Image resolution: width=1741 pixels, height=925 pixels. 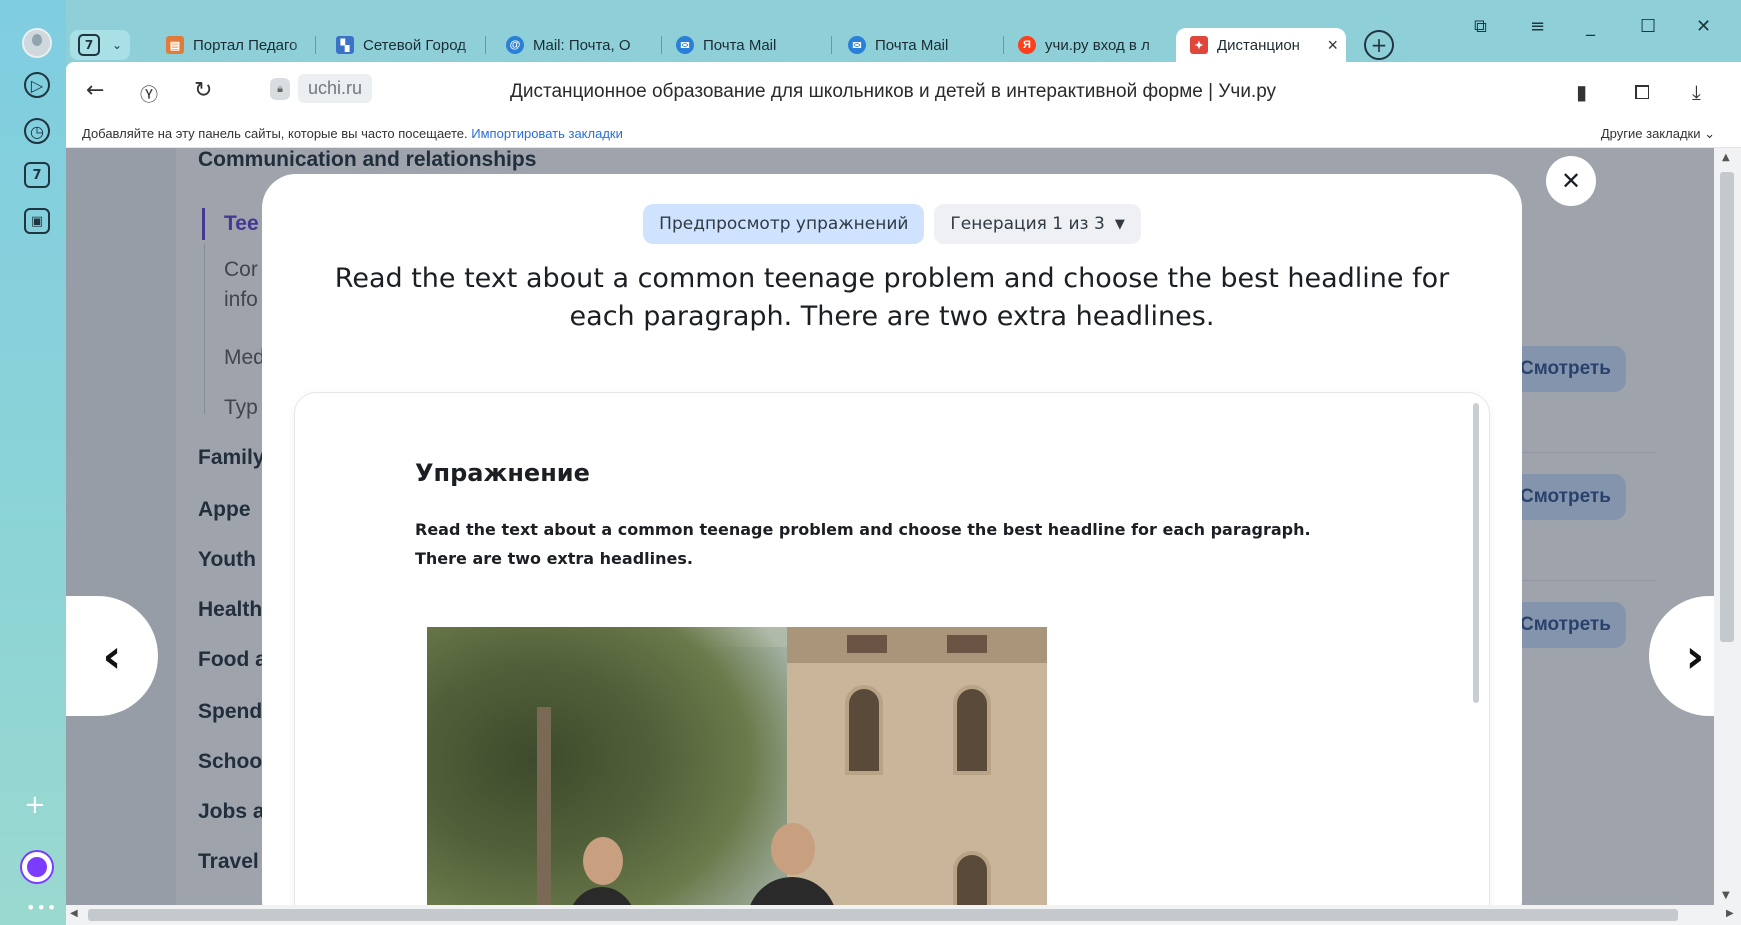 I want to click on generation-select: Генерация 1 из 3 ▼, so click(x=1037, y=224).